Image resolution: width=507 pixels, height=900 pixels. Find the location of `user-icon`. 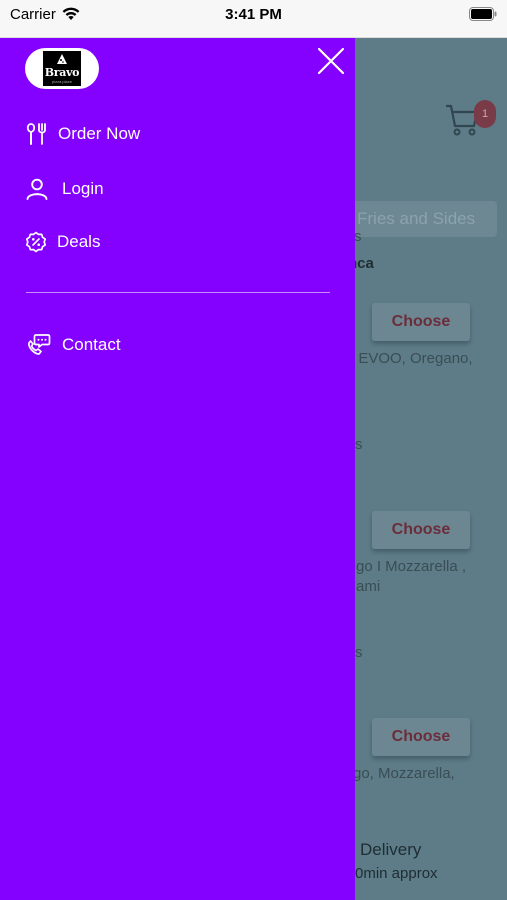

user-icon is located at coordinates (37, 189).